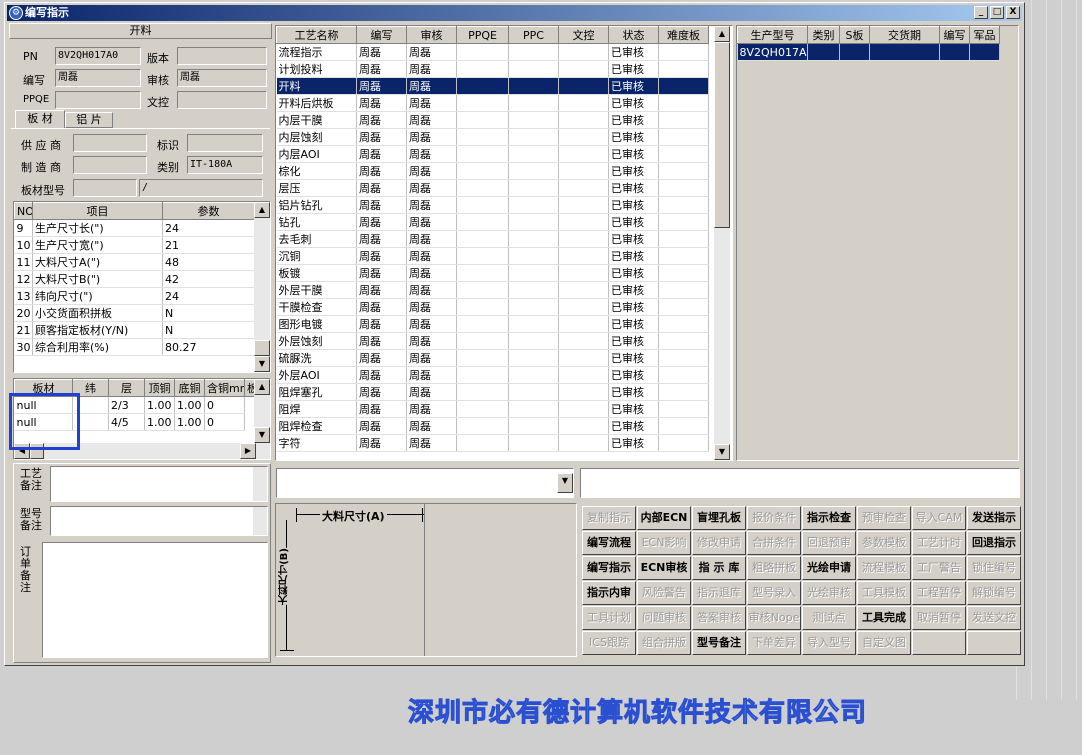 This screenshot has height=755, width=1082. I want to click on process-row: 内层干膜 周磊 周磊 已审核, so click(492, 120).